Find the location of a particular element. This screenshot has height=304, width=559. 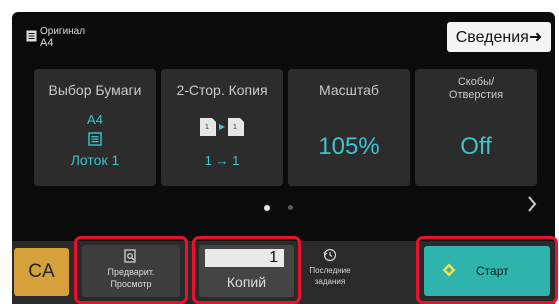

duplex-mode: 1 → 1 is located at coordinates (222, 160).